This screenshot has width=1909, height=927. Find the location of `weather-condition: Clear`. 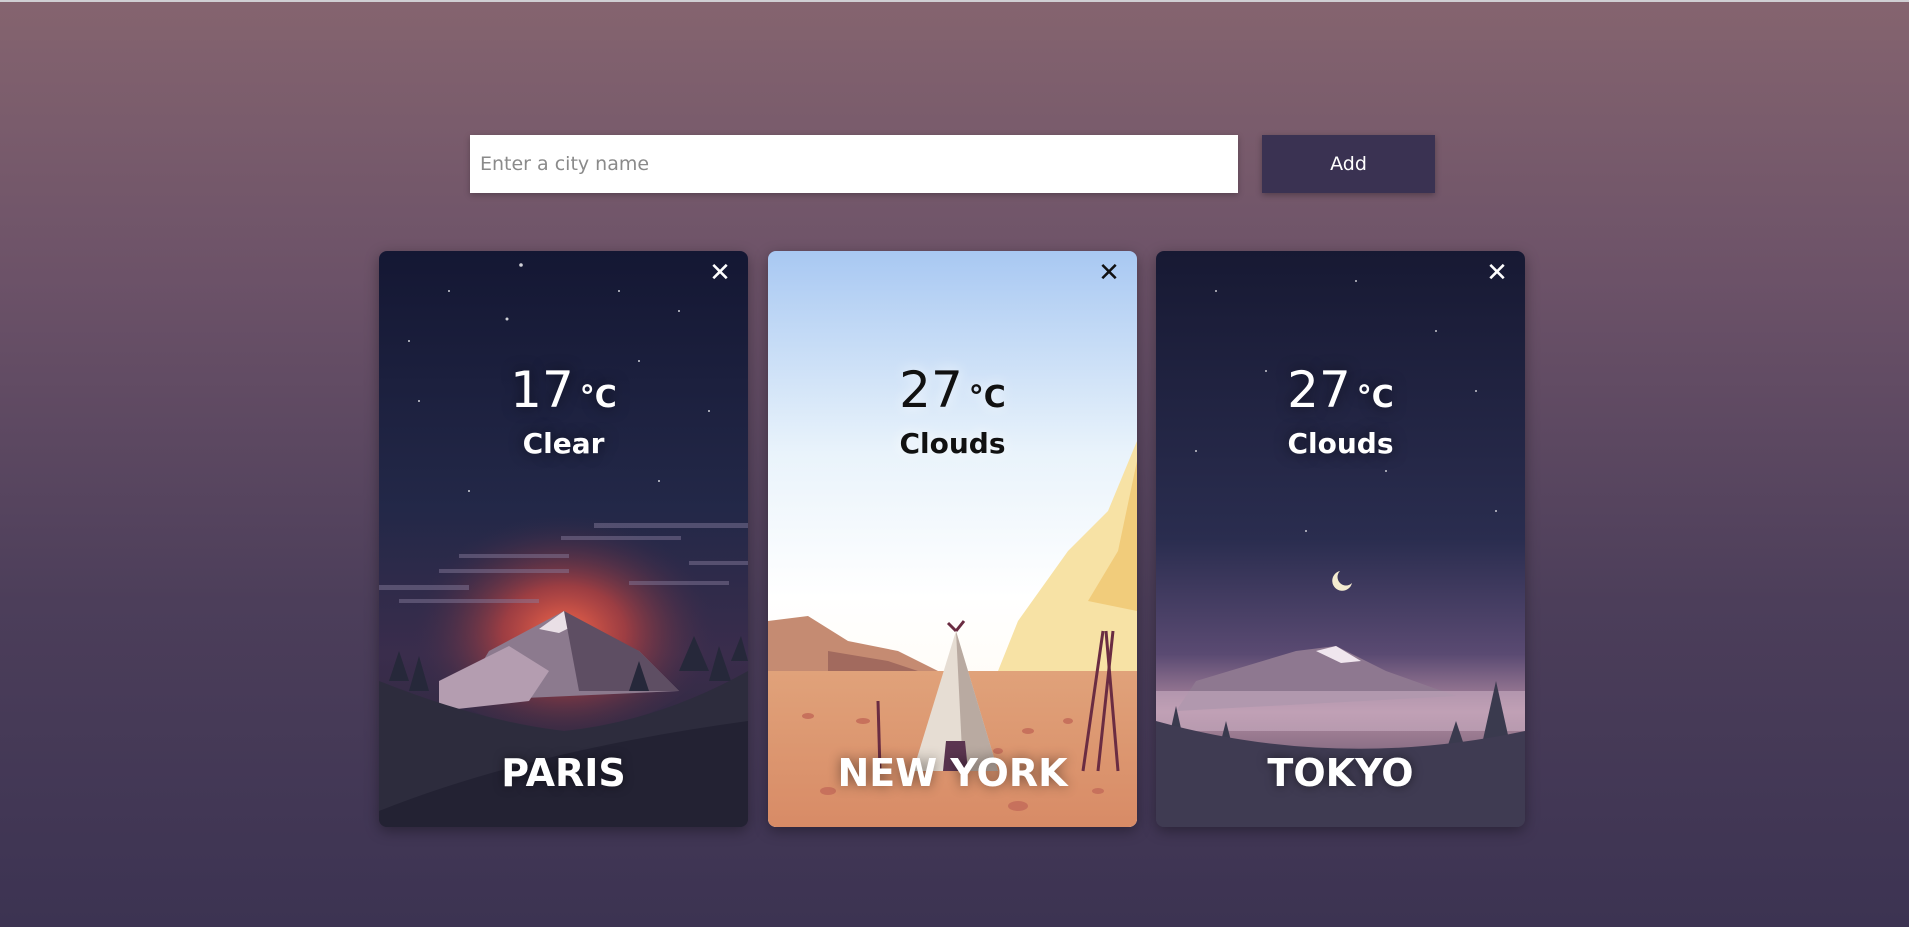

weather-condition: Clear is located at coordinates (563, 443).